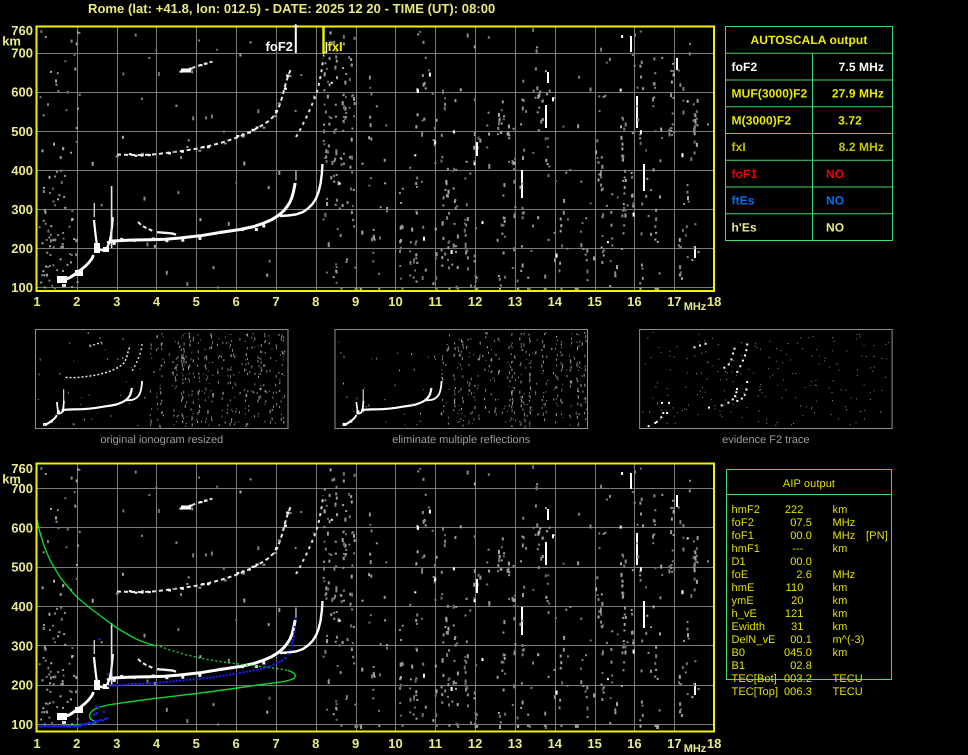 The height and width of the screenshot is (755, 968). What do you see at coordinates (798, 679) in the screenshot?
I see `svg-text: 003.2` at bounding box center [798, 679].